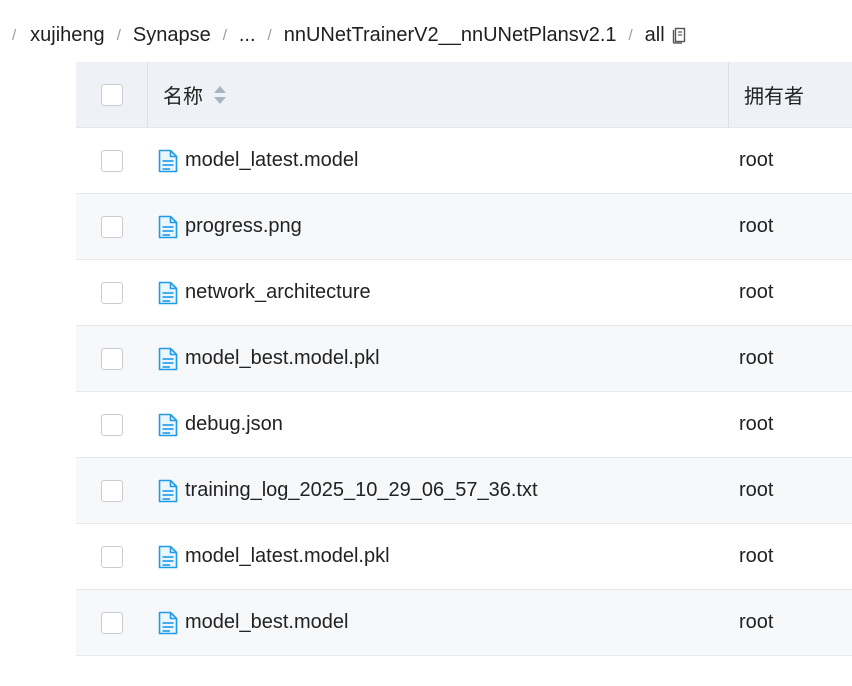 The width and height of the screenshot is (852, 686). What do you see at coordinates (774, 97) in the screenshot?
I see `column-header-owner-label: 拥有者` at bounding box center [774, 97].